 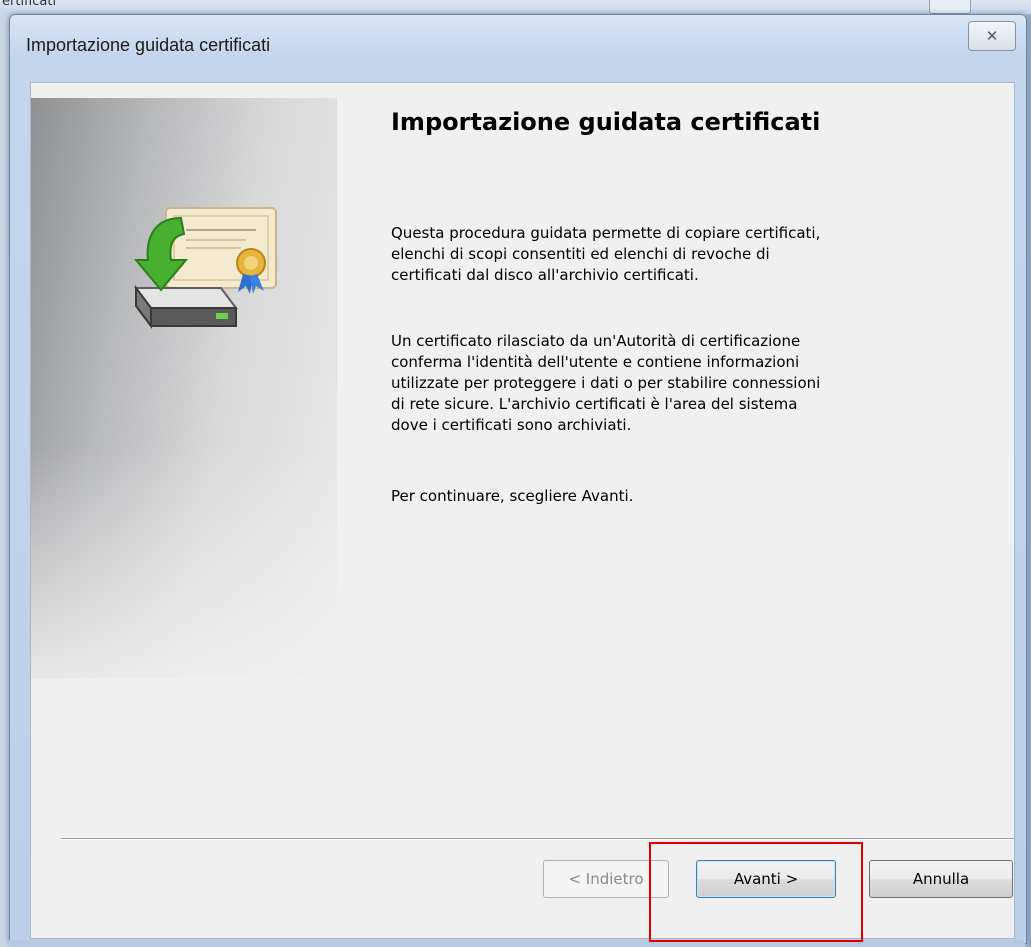 What do you see at coordinates (517, 943) in the screenshot?
I see `dialog-bottom-edge` at bounding box center [517, 943].